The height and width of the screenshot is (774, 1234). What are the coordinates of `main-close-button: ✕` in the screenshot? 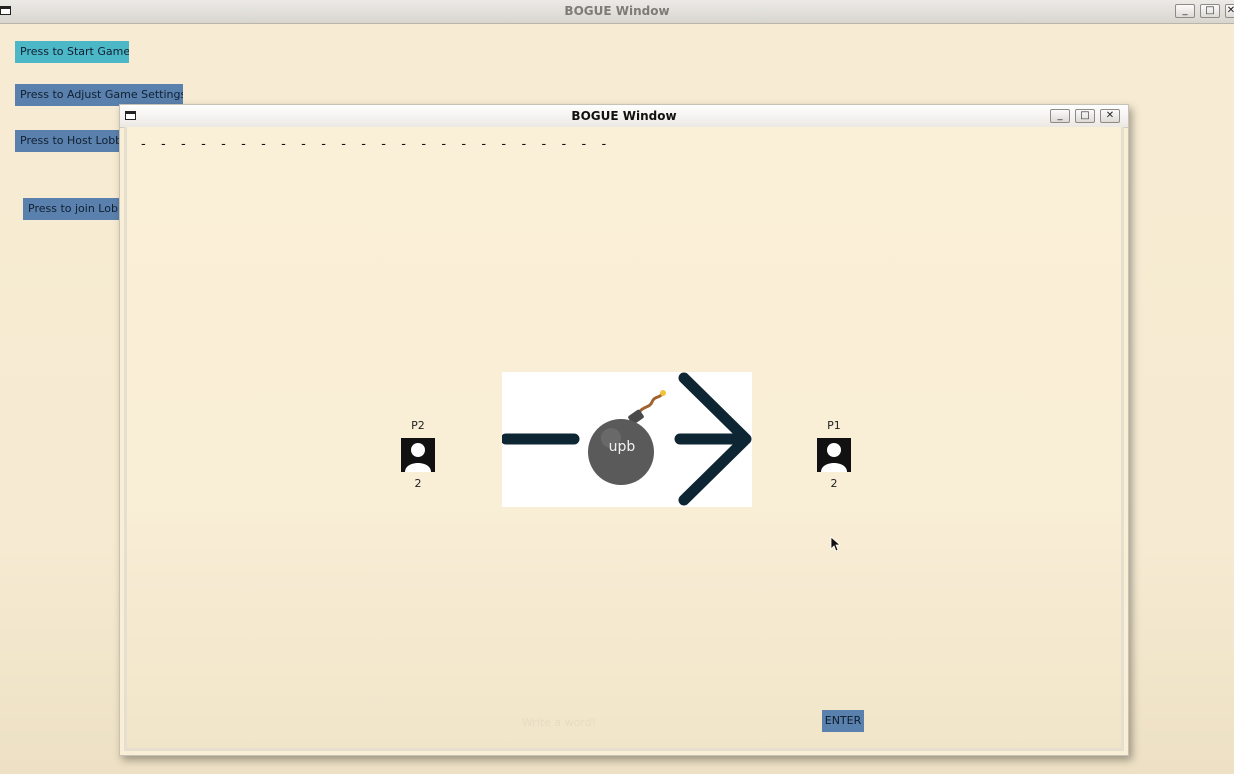 It's located at (1229, 11).